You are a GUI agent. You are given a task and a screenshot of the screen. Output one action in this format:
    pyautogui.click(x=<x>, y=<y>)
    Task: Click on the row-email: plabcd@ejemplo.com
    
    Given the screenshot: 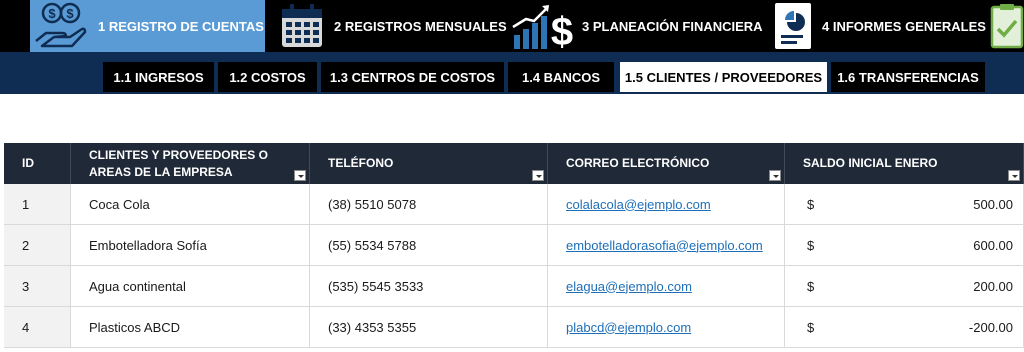 What is the action you would take?
    pyautogui.click(x=666, y=327)
    